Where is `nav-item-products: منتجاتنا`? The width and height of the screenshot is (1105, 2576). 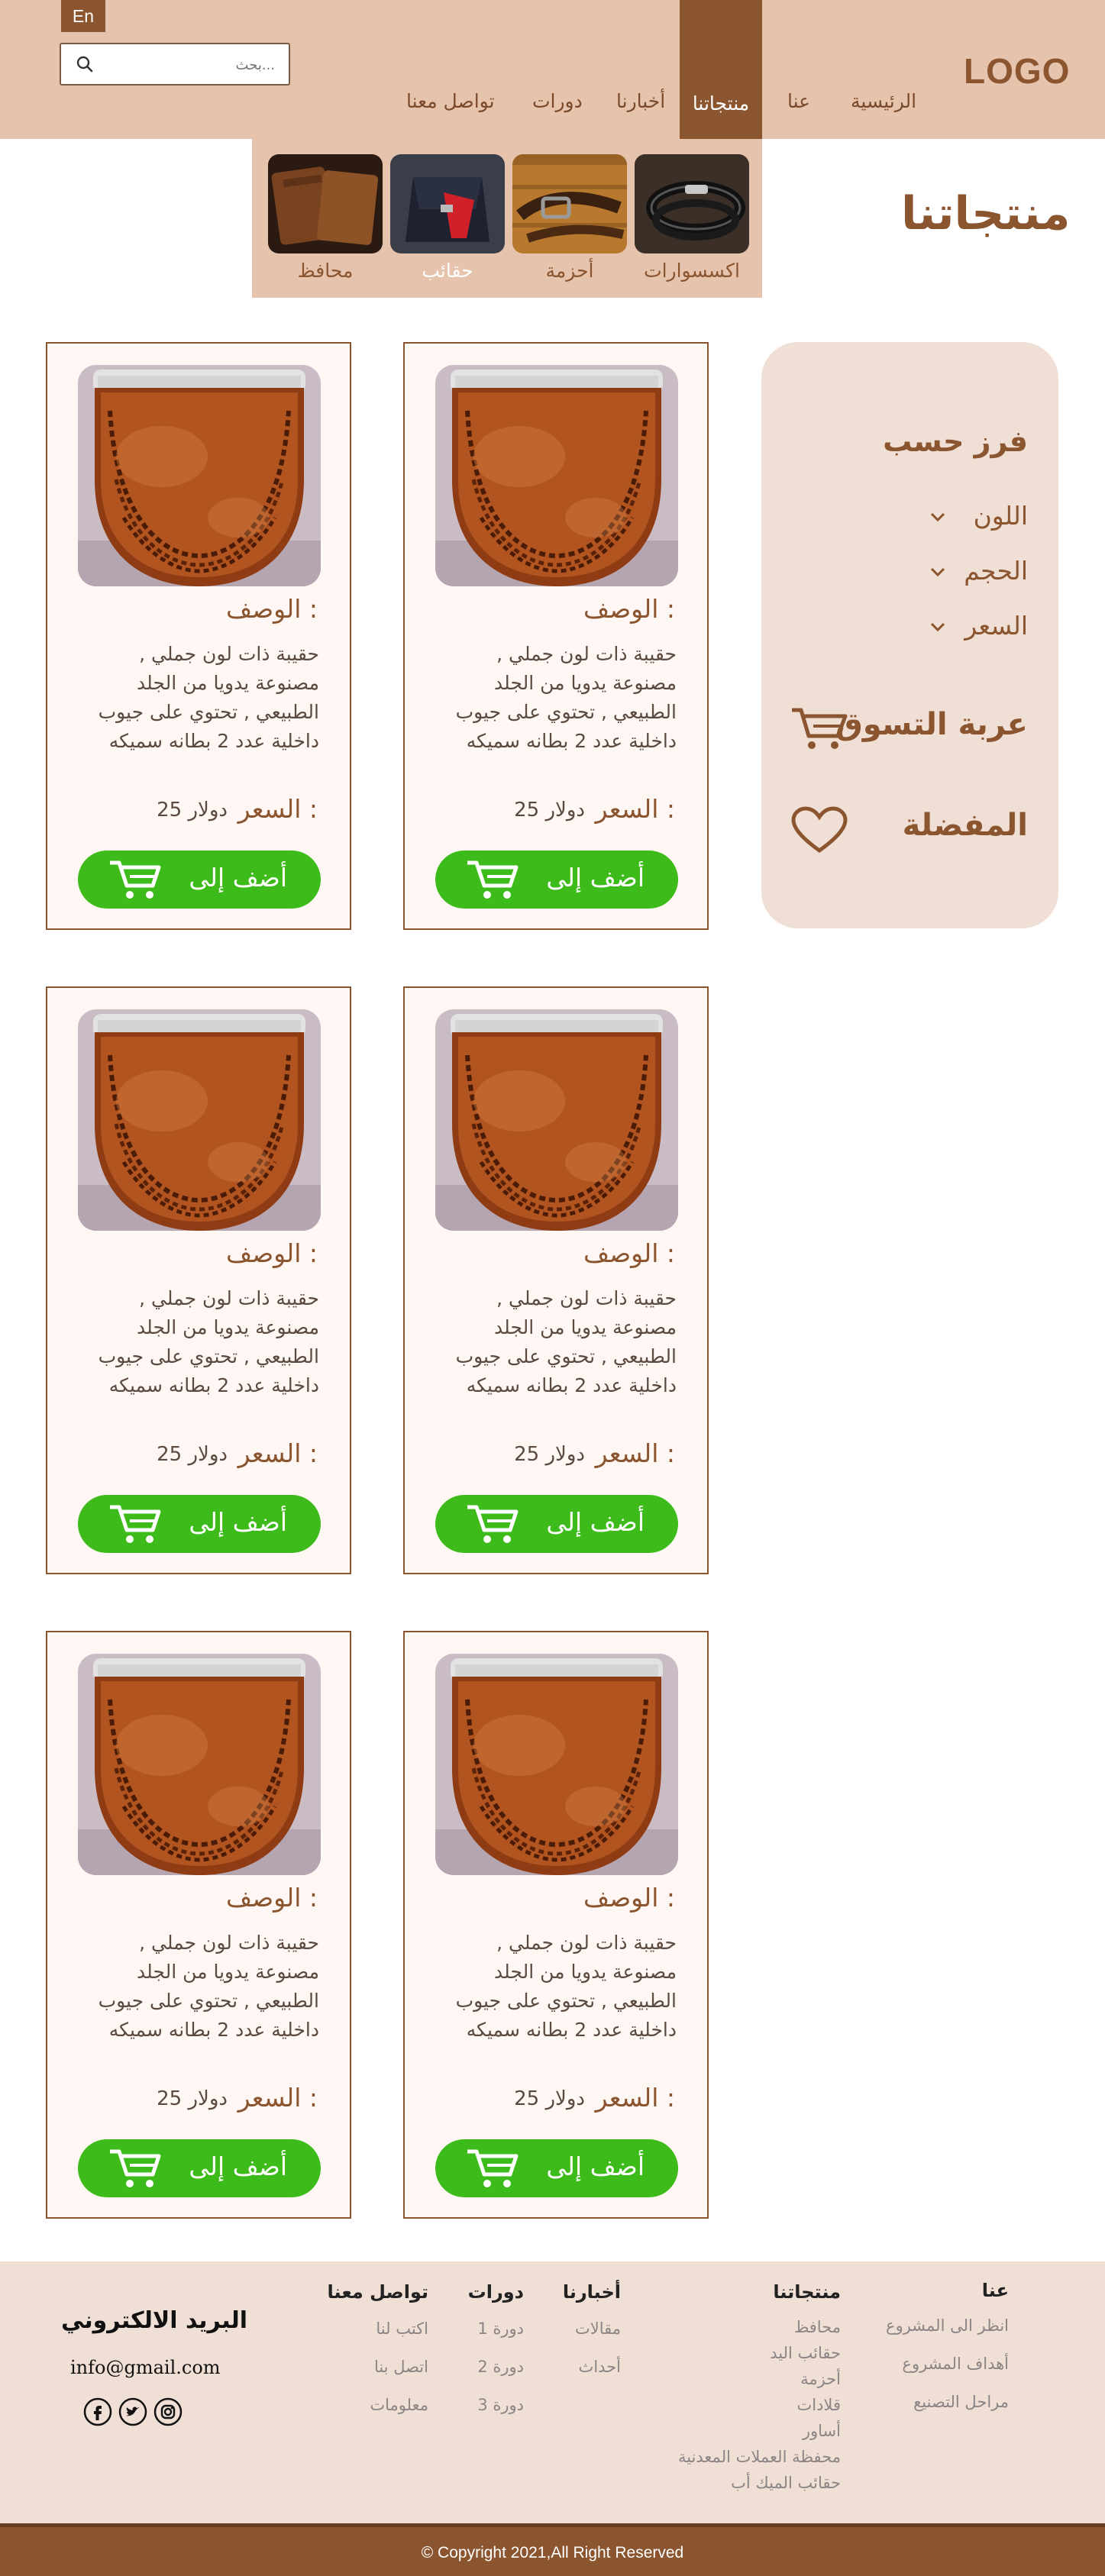
nav-item-products: منتجاتنا is located at coordinates (721, 69).